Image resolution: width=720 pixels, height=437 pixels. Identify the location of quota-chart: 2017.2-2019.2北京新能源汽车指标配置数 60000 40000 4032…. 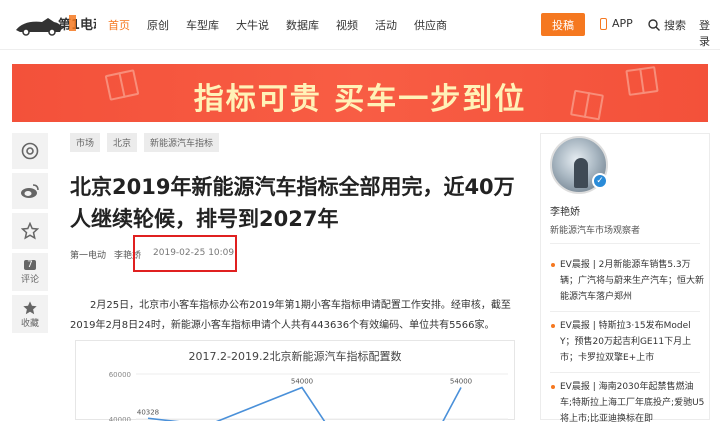
(295, 380).